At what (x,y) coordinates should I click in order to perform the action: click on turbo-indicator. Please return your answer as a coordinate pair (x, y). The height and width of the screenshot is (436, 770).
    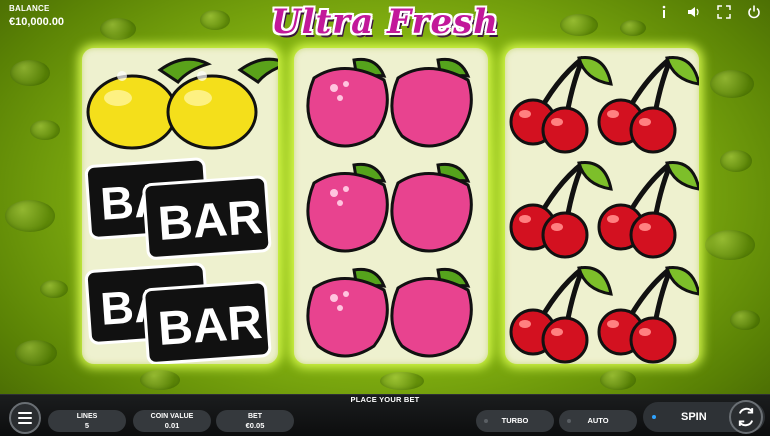
    Looking at the image, I should click on (486, 421).